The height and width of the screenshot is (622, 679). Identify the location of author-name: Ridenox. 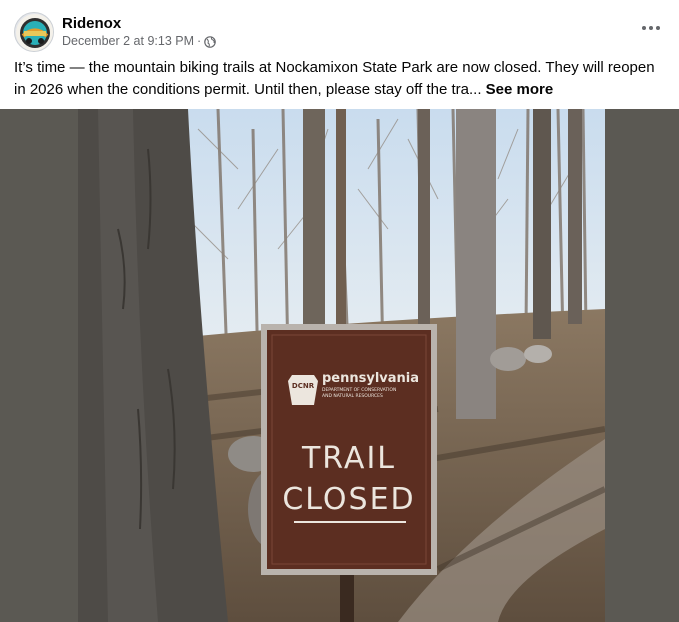
(139, 23).